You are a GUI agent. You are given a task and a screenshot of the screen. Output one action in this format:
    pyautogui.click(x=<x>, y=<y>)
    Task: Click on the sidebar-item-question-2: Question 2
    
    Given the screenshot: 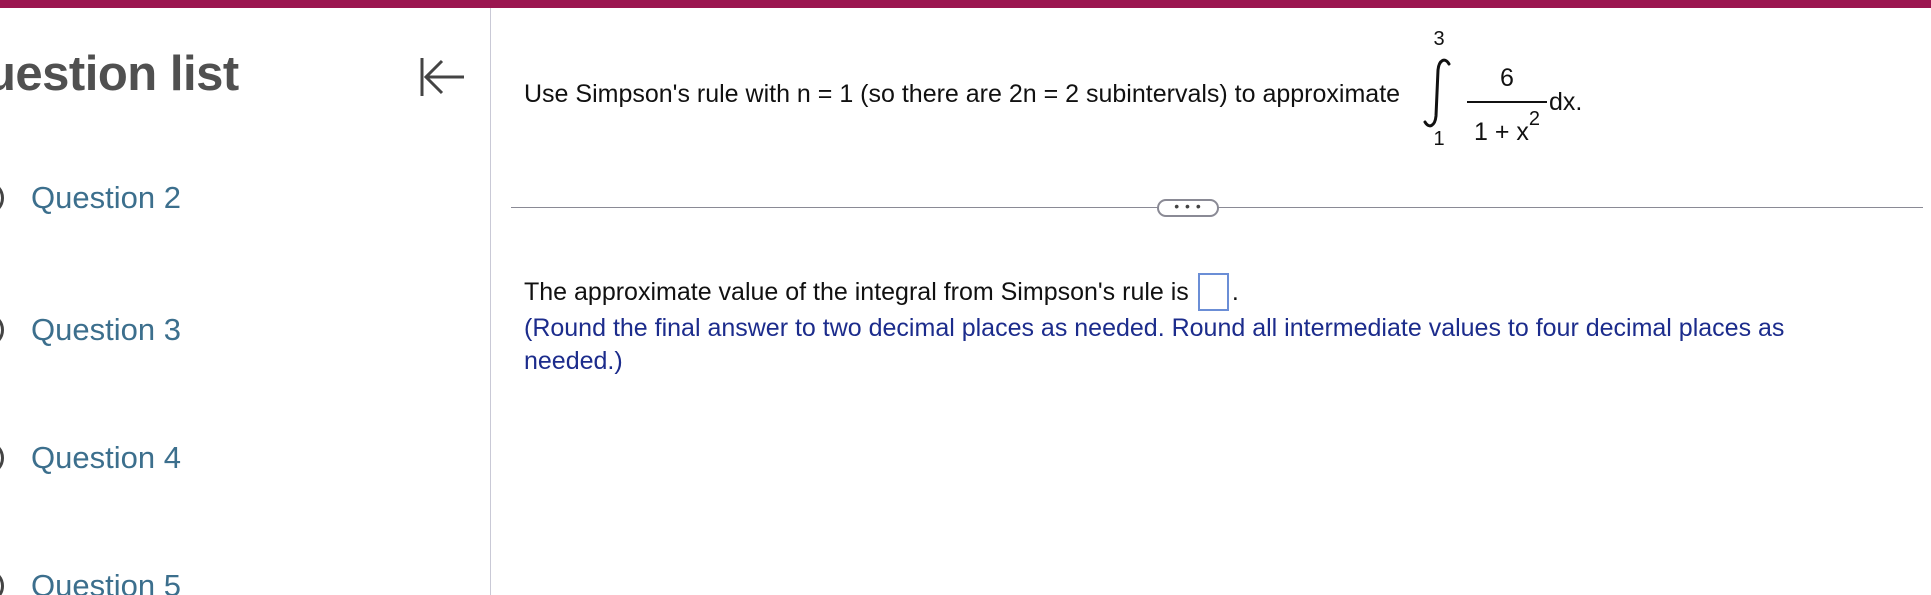 What is the action you would take?
    pyautogui.click(x=90, y=198)
    